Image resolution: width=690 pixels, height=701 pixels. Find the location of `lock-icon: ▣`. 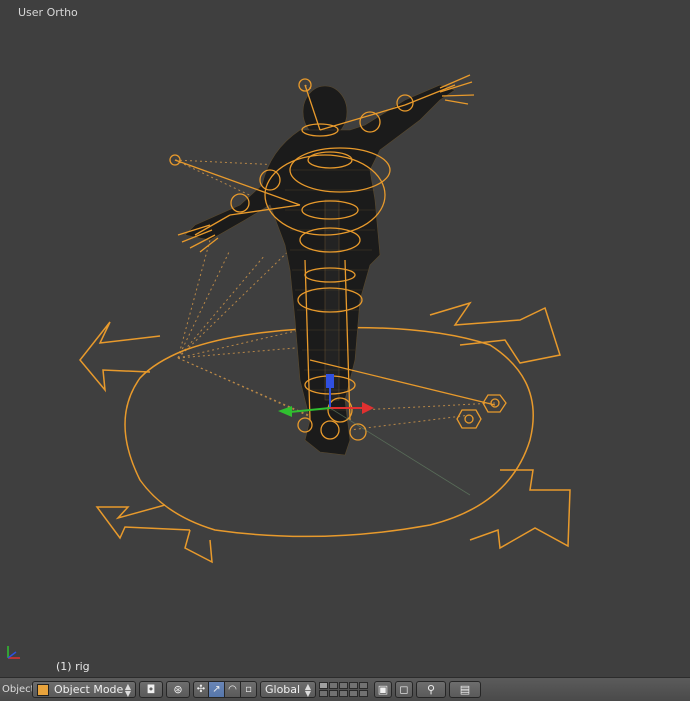

lock-icon: ▣ is located at coordinates (383, 689).